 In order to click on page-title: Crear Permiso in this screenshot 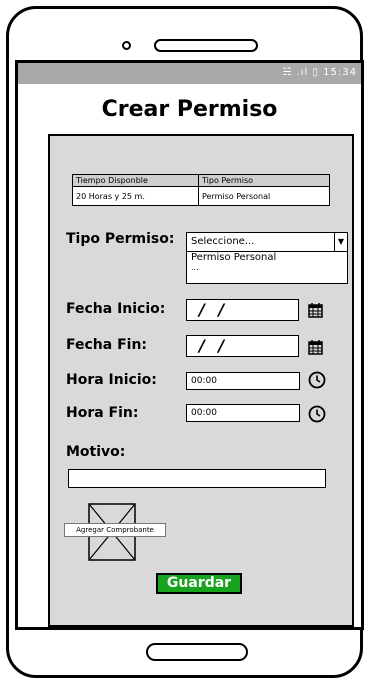, I will do `click(189, 109)`.